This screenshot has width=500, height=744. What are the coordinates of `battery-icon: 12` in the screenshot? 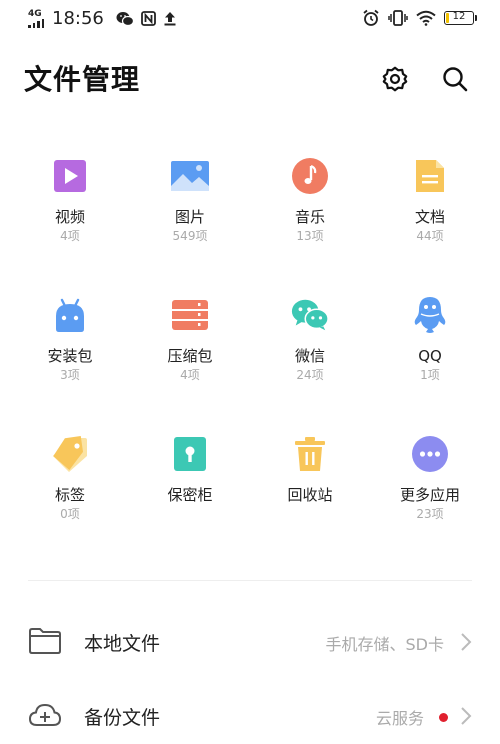 It's located at (460, 18).